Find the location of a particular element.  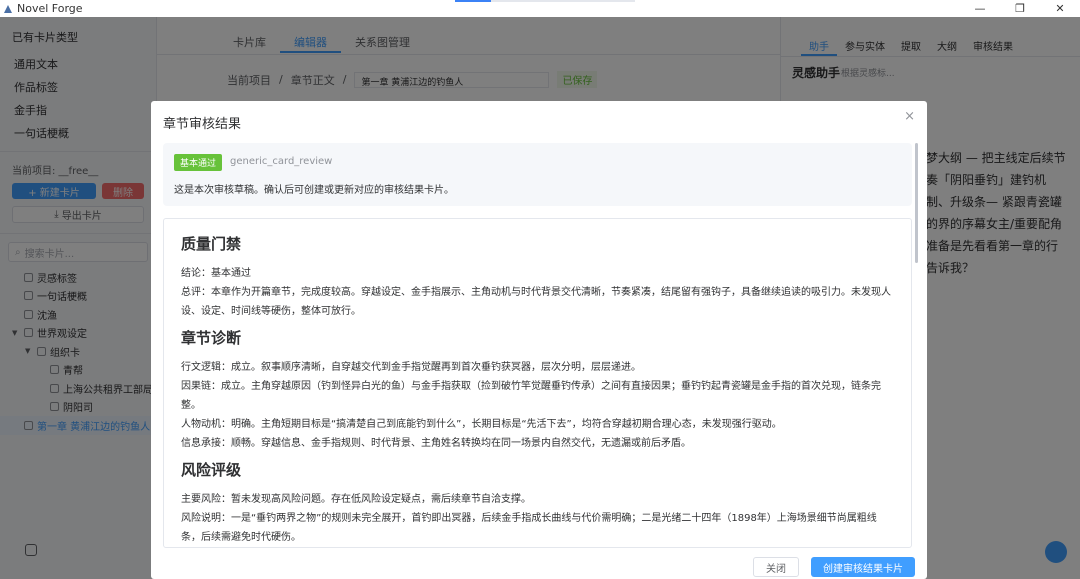

maximize-button: ❐ is located at coordinates (1020, 8).